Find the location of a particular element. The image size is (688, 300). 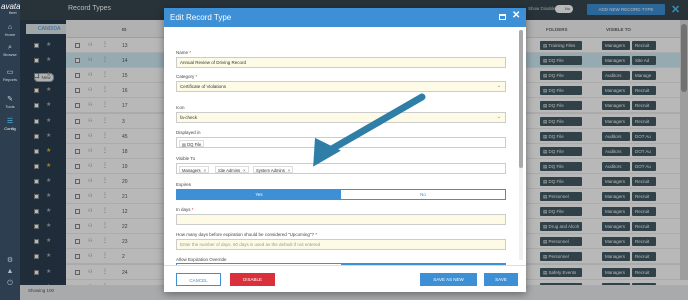

nav-item-reports: ▭ Reports is located at coordinates (10, 75).